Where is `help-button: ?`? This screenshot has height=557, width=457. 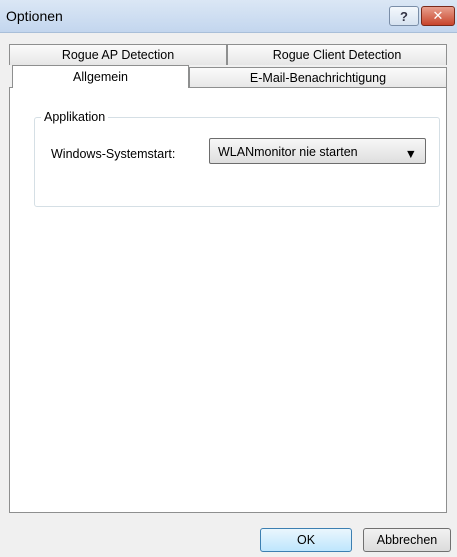 help-button: ? is located at coordinates (404, 16).